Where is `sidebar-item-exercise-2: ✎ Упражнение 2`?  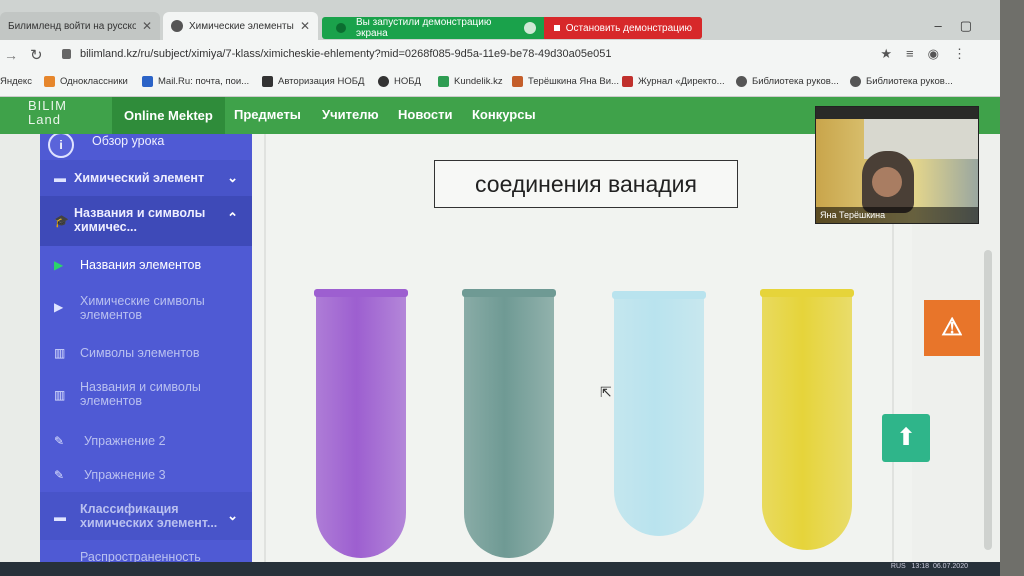 sidebar-item-exercise-2: ✎ Упражнение 2 is located at coordinates (146, 441).